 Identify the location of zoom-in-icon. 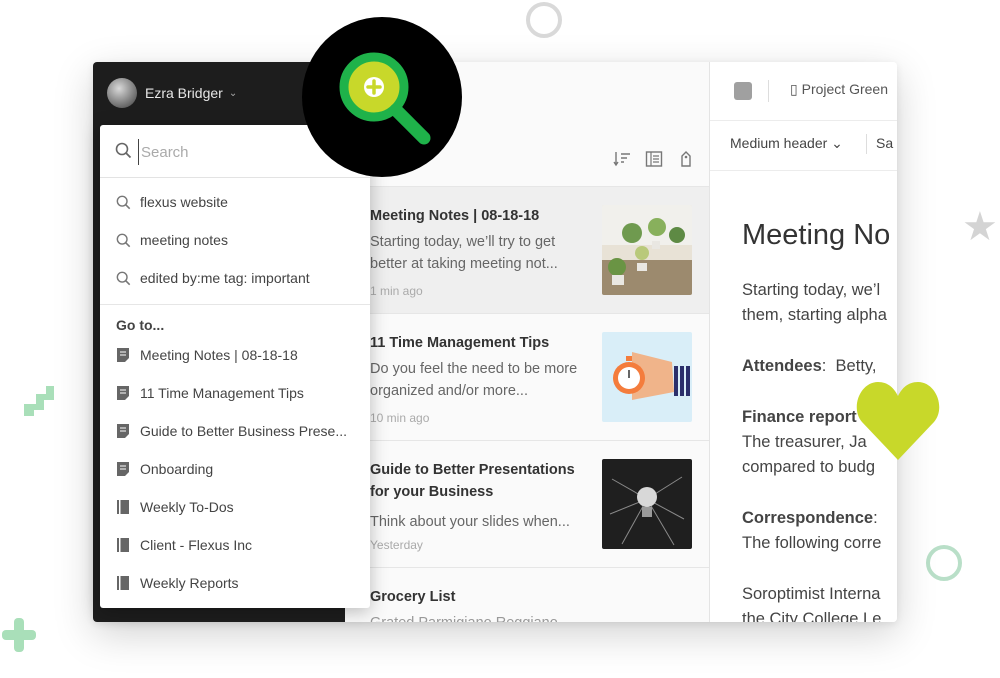
(385, 98).